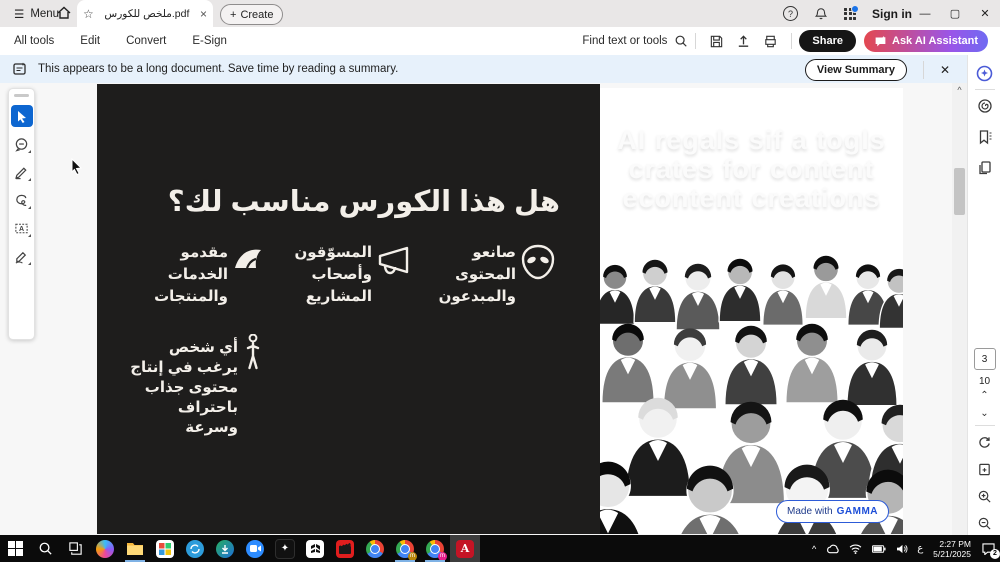 This screenshot has height=562, width=1000. Describe the element at coordinates (716, 41) in the screenshot. I see `save-icon` at that location.